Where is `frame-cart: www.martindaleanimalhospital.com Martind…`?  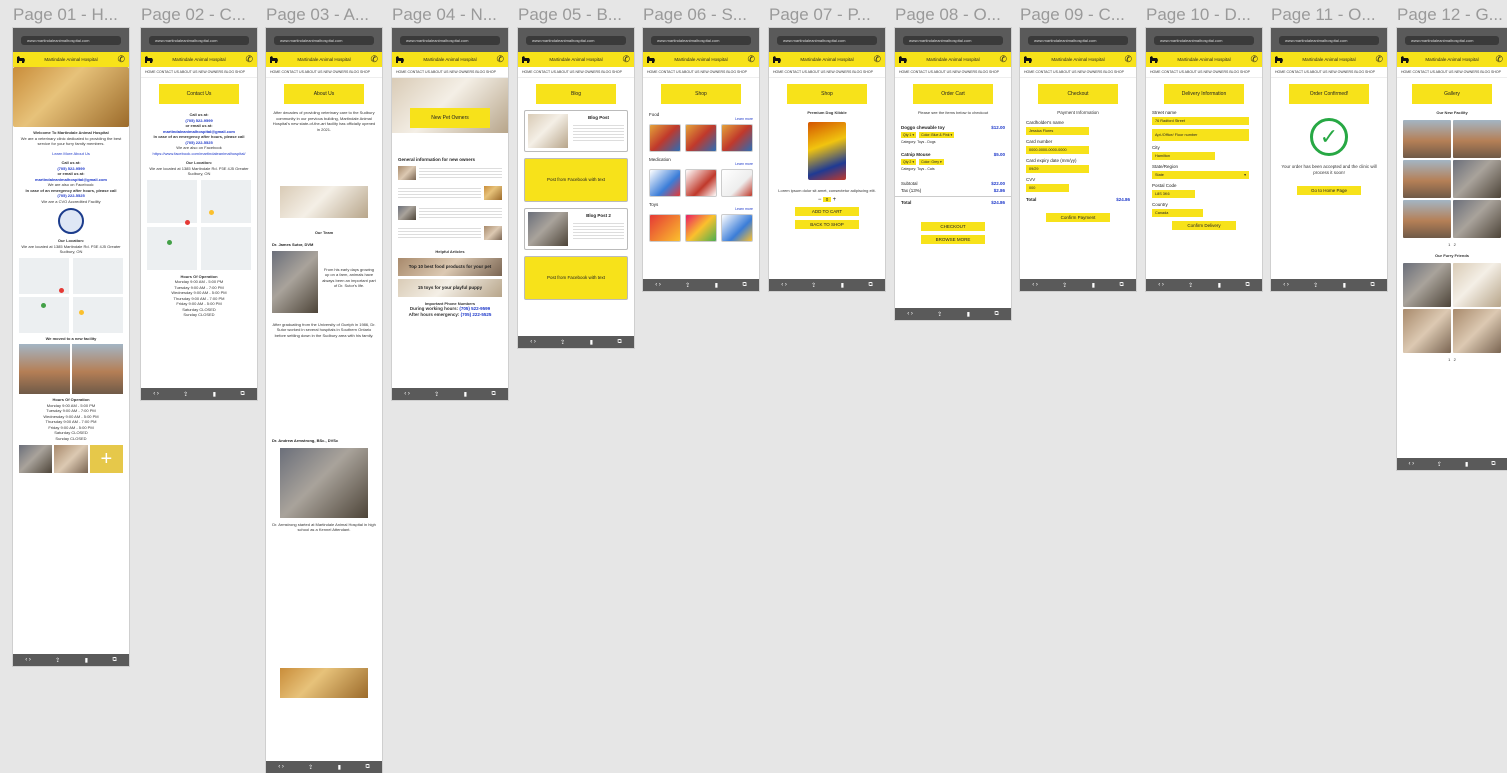
frame-cart: www.martindaleanimalhospital.com Martind… is located at coordinates (953, 174).